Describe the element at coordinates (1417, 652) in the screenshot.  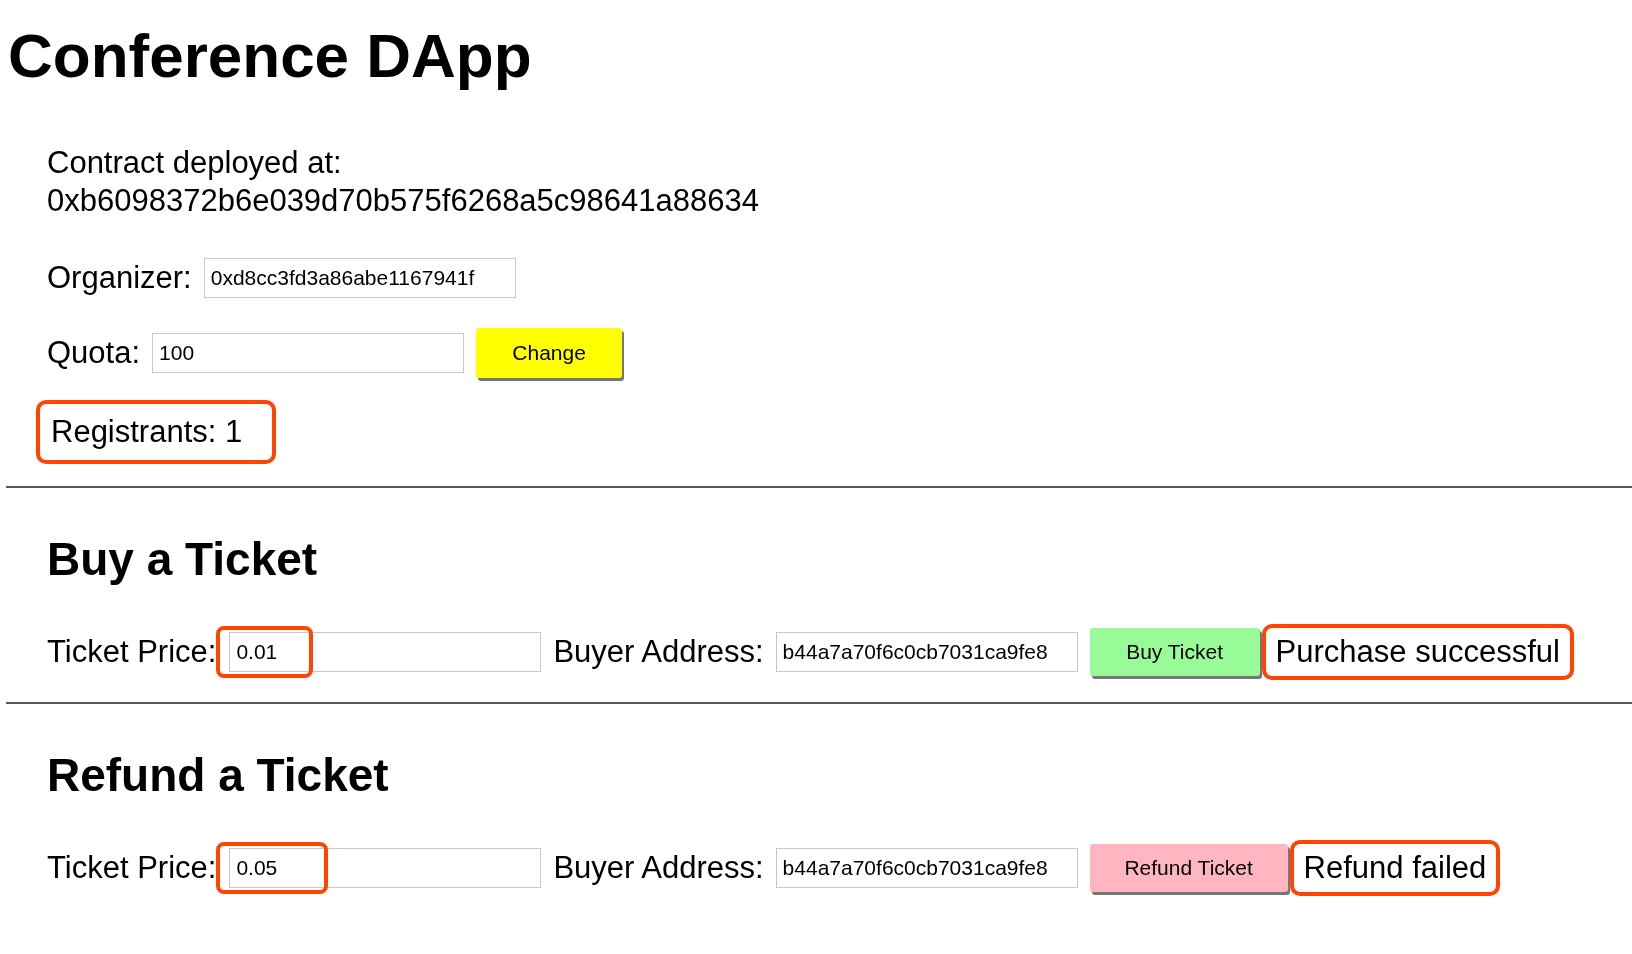
I see `status-message: Purchase successful` at that location.